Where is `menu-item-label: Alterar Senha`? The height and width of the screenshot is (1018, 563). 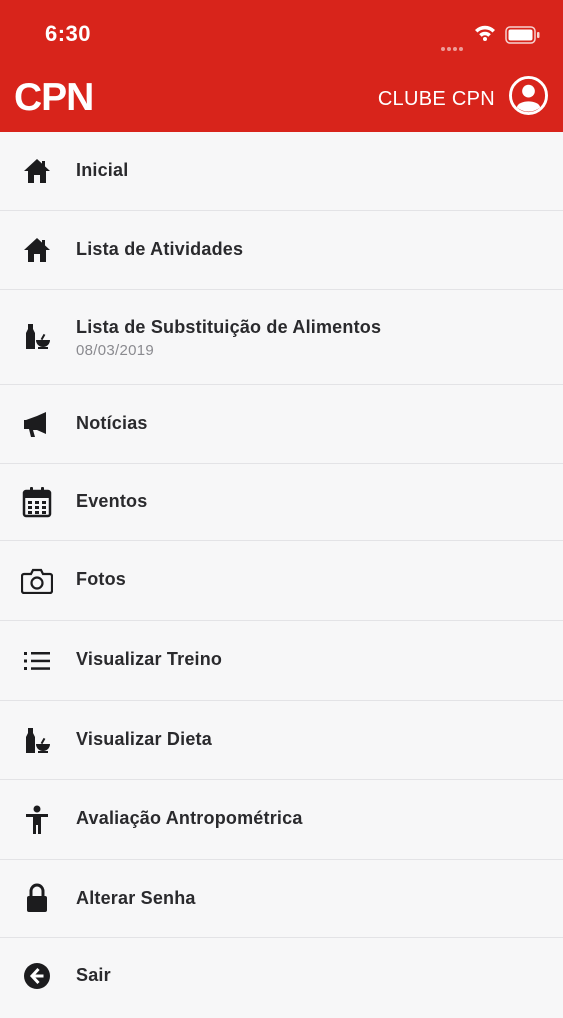 menu-item-label: Alterar Senha is located at coordinates (136, 898).